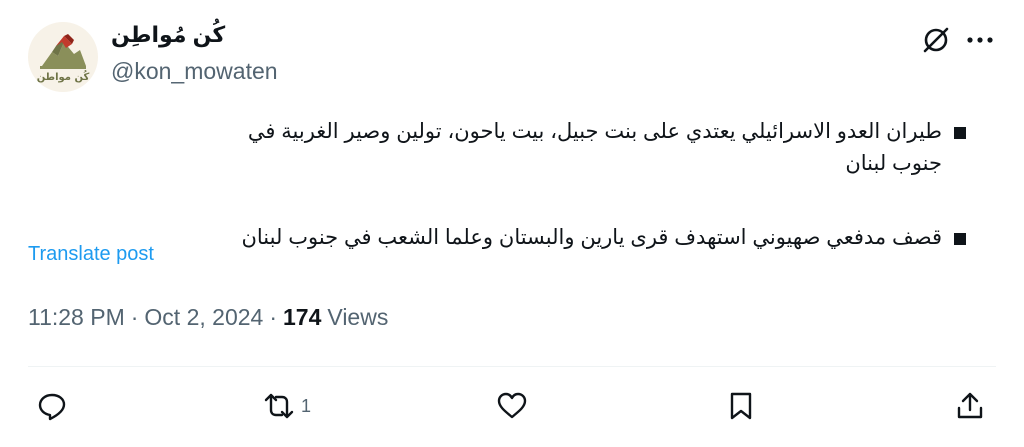 The height and width of the screenshot is (447, 1024). What do you see at coordinates (63, 76) in the screenshot?
I see `svg-text: كُن مواطن` at bounding box center [63, 76].